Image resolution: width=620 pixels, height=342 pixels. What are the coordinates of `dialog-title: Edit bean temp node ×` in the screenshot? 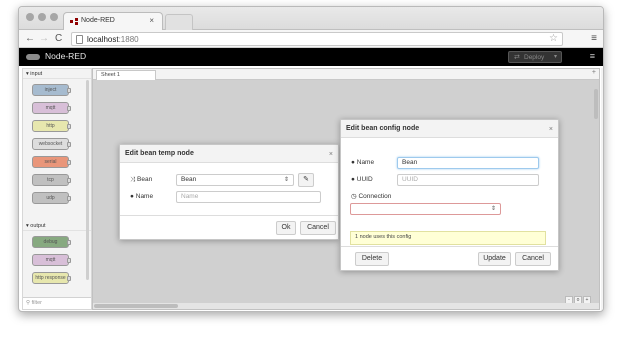 It's located at (229, 154).